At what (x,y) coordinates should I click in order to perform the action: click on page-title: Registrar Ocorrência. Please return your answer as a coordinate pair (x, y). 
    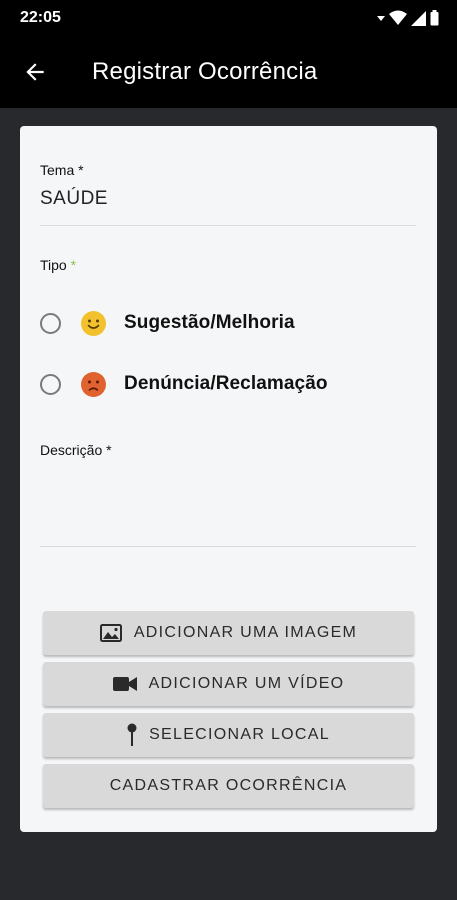
    Looking at the image, I should click on (205, 71).